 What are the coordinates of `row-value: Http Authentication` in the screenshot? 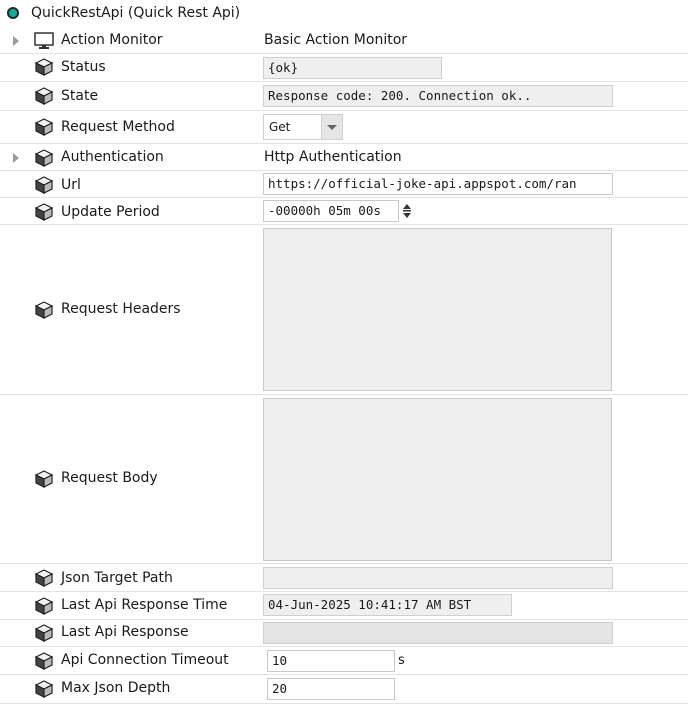 It's located at (333, 157).